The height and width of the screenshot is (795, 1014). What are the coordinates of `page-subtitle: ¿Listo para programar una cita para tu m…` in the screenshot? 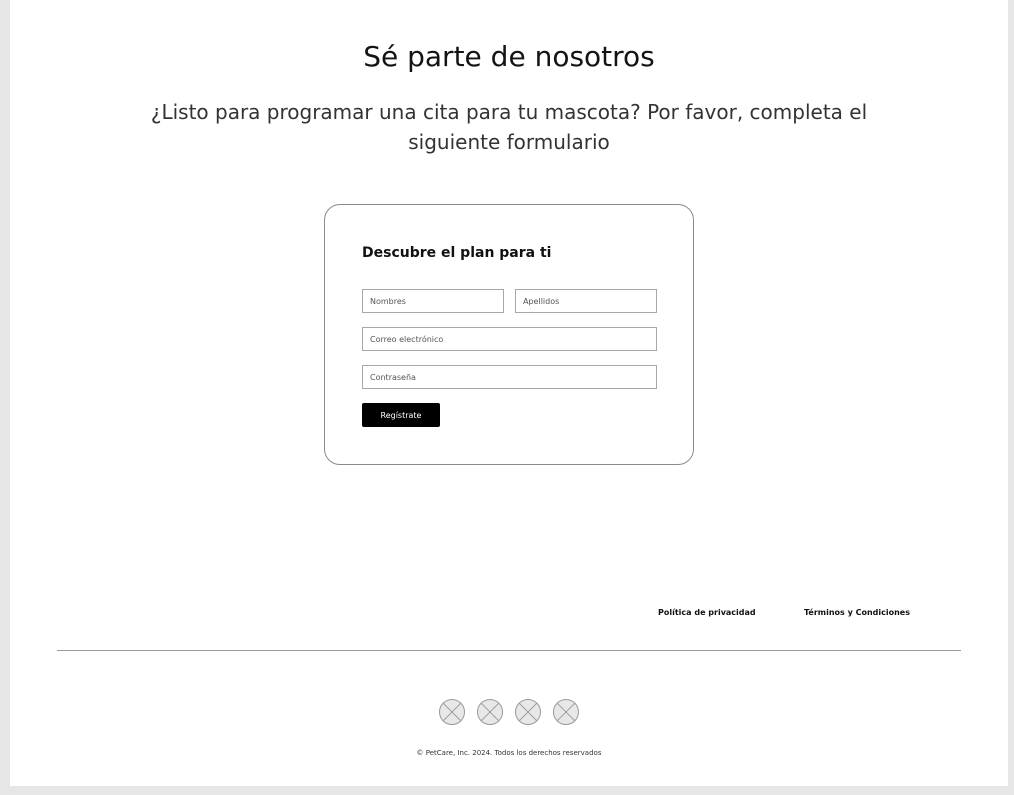 It's located at (509, 127).